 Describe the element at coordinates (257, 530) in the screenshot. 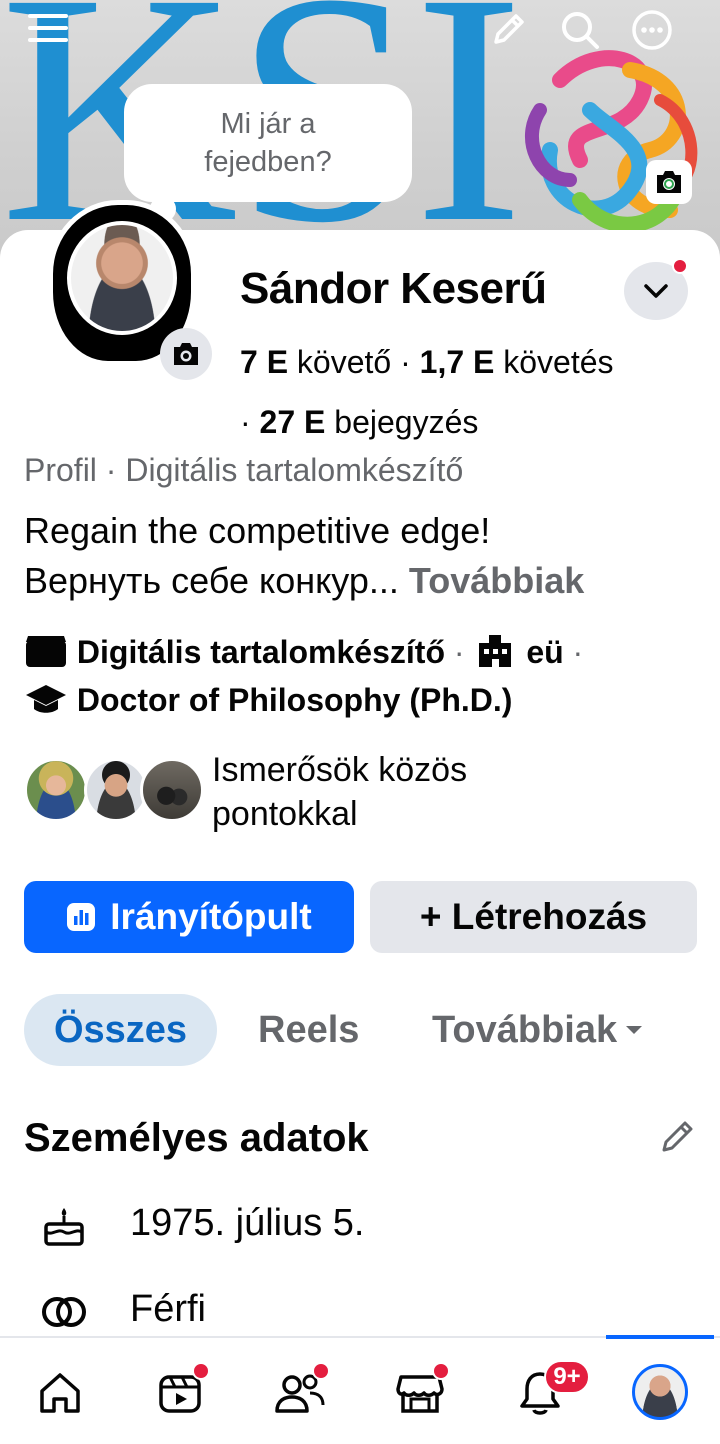

I see `bio-line: Regain the competitive edge!` at that location.